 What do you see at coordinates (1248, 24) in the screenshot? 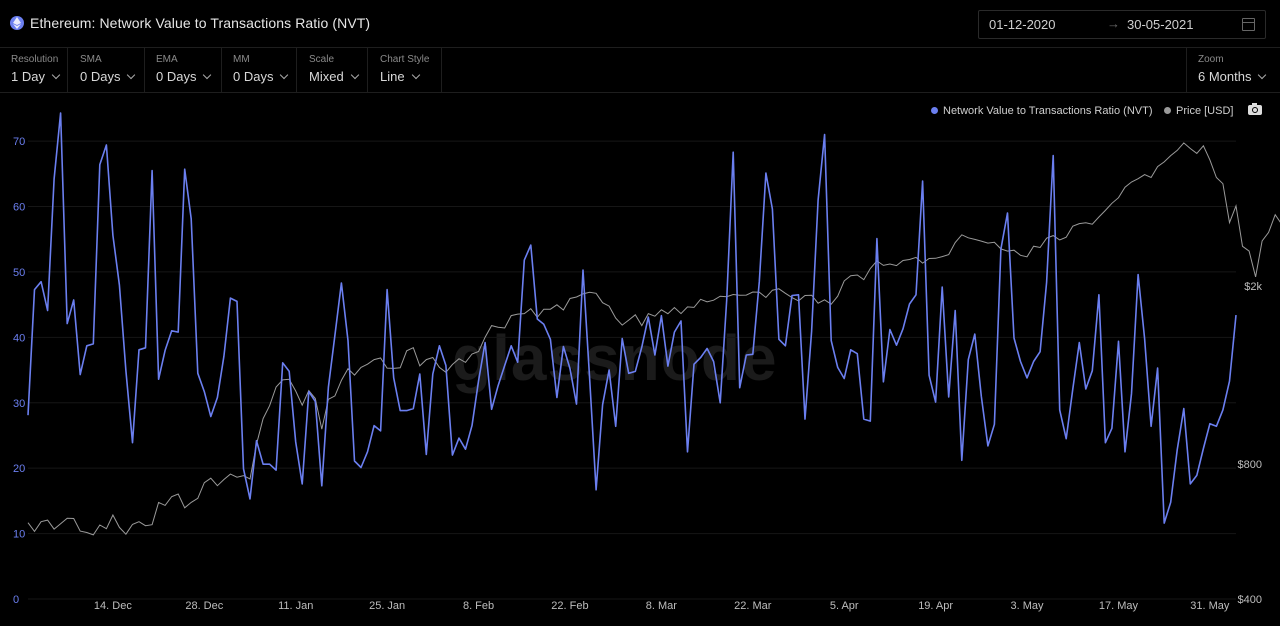
I see `calendar-icon` at bounding box center [1248, 24].